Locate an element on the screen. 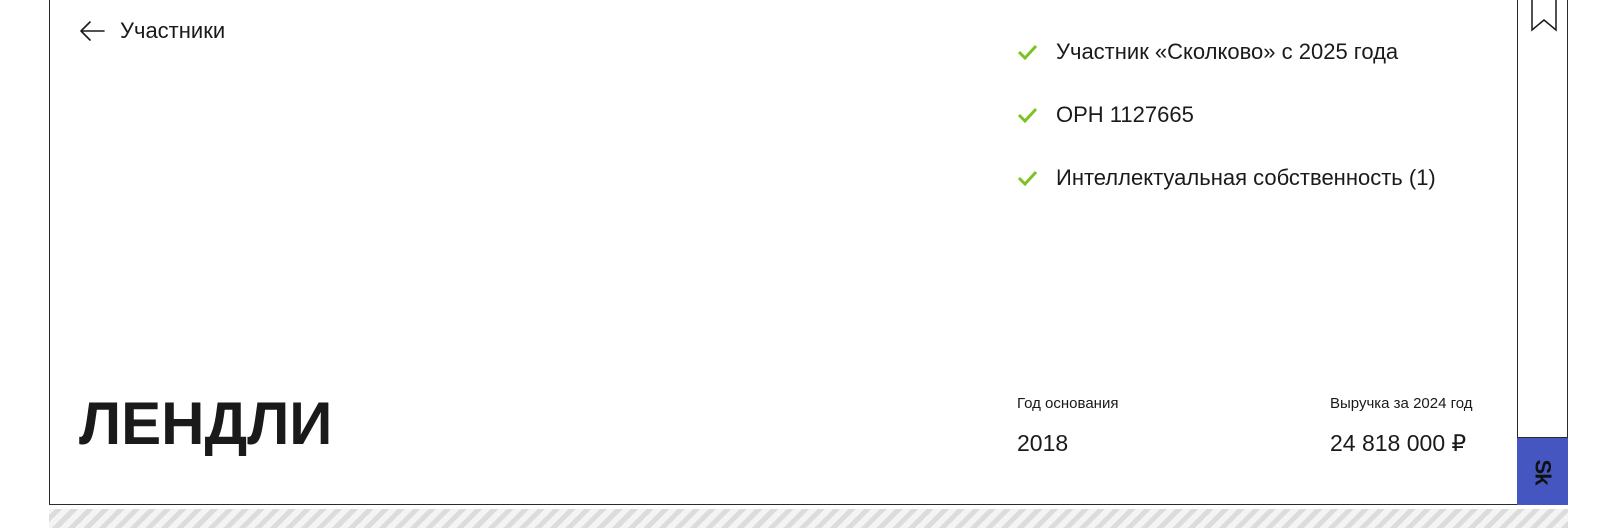 The width and height of the screenshot is (1600, 528). feature-item: Интеллектуальная собственность (1) is located at coordinates (1226, 178).